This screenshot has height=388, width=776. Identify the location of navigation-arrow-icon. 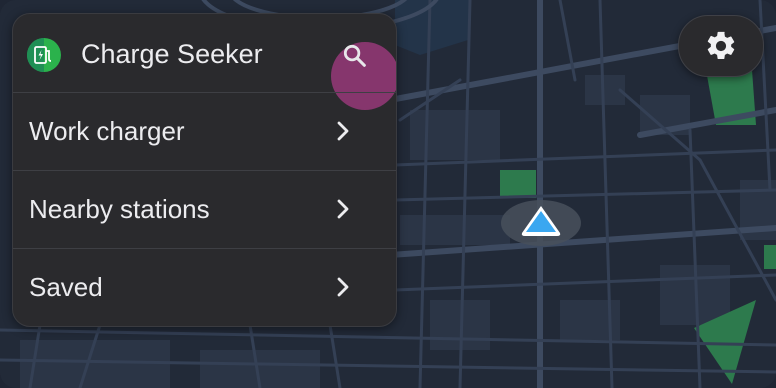
(541, 223).